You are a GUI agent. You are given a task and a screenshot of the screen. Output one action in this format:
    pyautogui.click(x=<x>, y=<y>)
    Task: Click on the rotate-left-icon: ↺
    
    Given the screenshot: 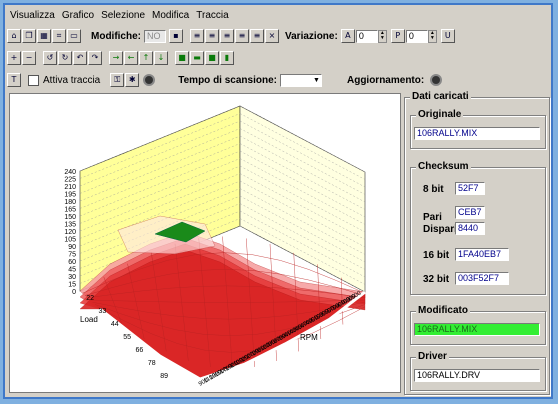 What is the action you would take?
    pyautogui.click(x=50, y=58)
    